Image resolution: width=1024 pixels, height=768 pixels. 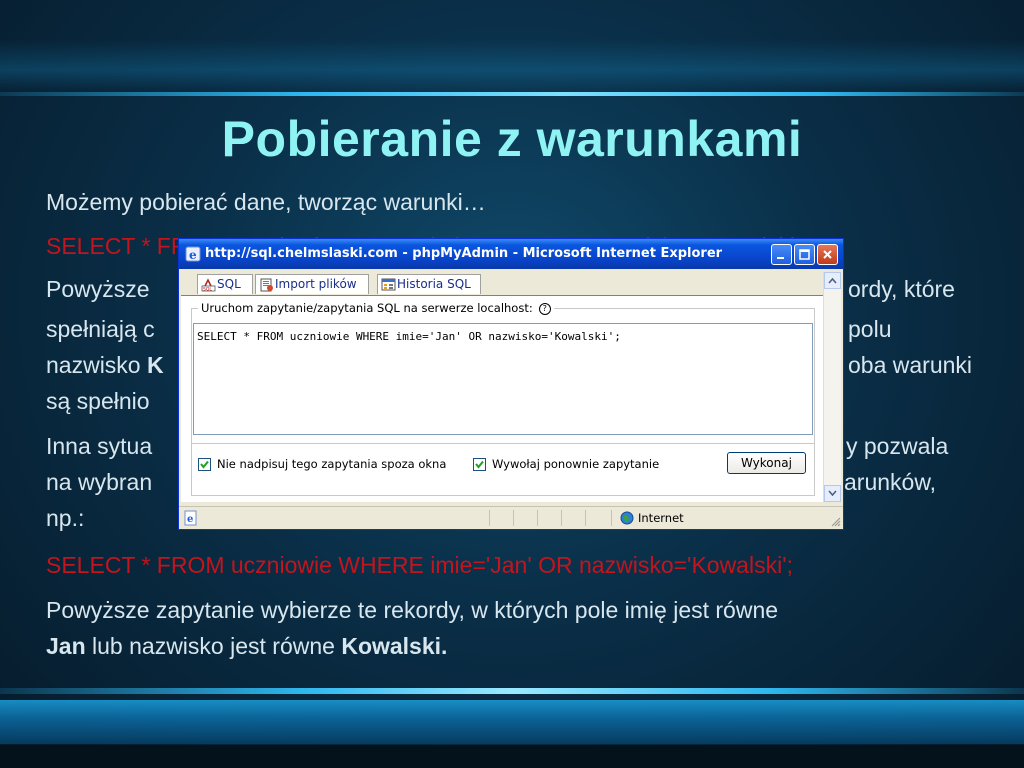 I want to click on scroll-up-button, so click(x=832, y=280).